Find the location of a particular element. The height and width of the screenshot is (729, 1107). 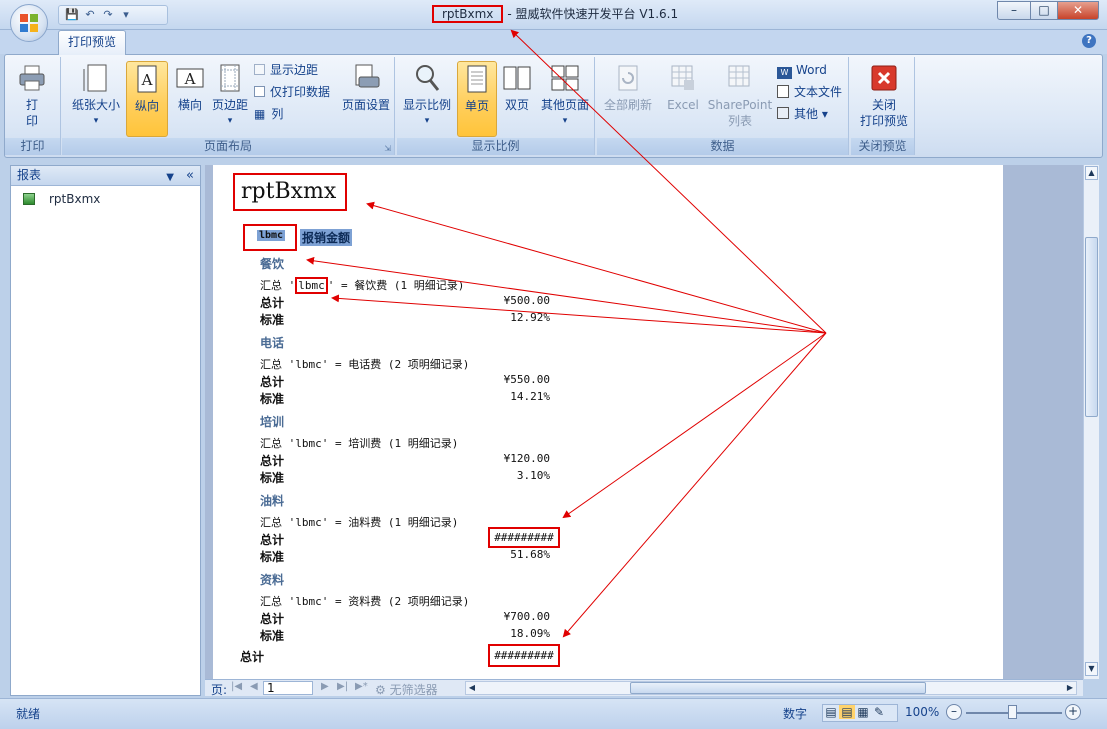

summary-prefix: 汇总 ' is located at coordinates (278, 285).